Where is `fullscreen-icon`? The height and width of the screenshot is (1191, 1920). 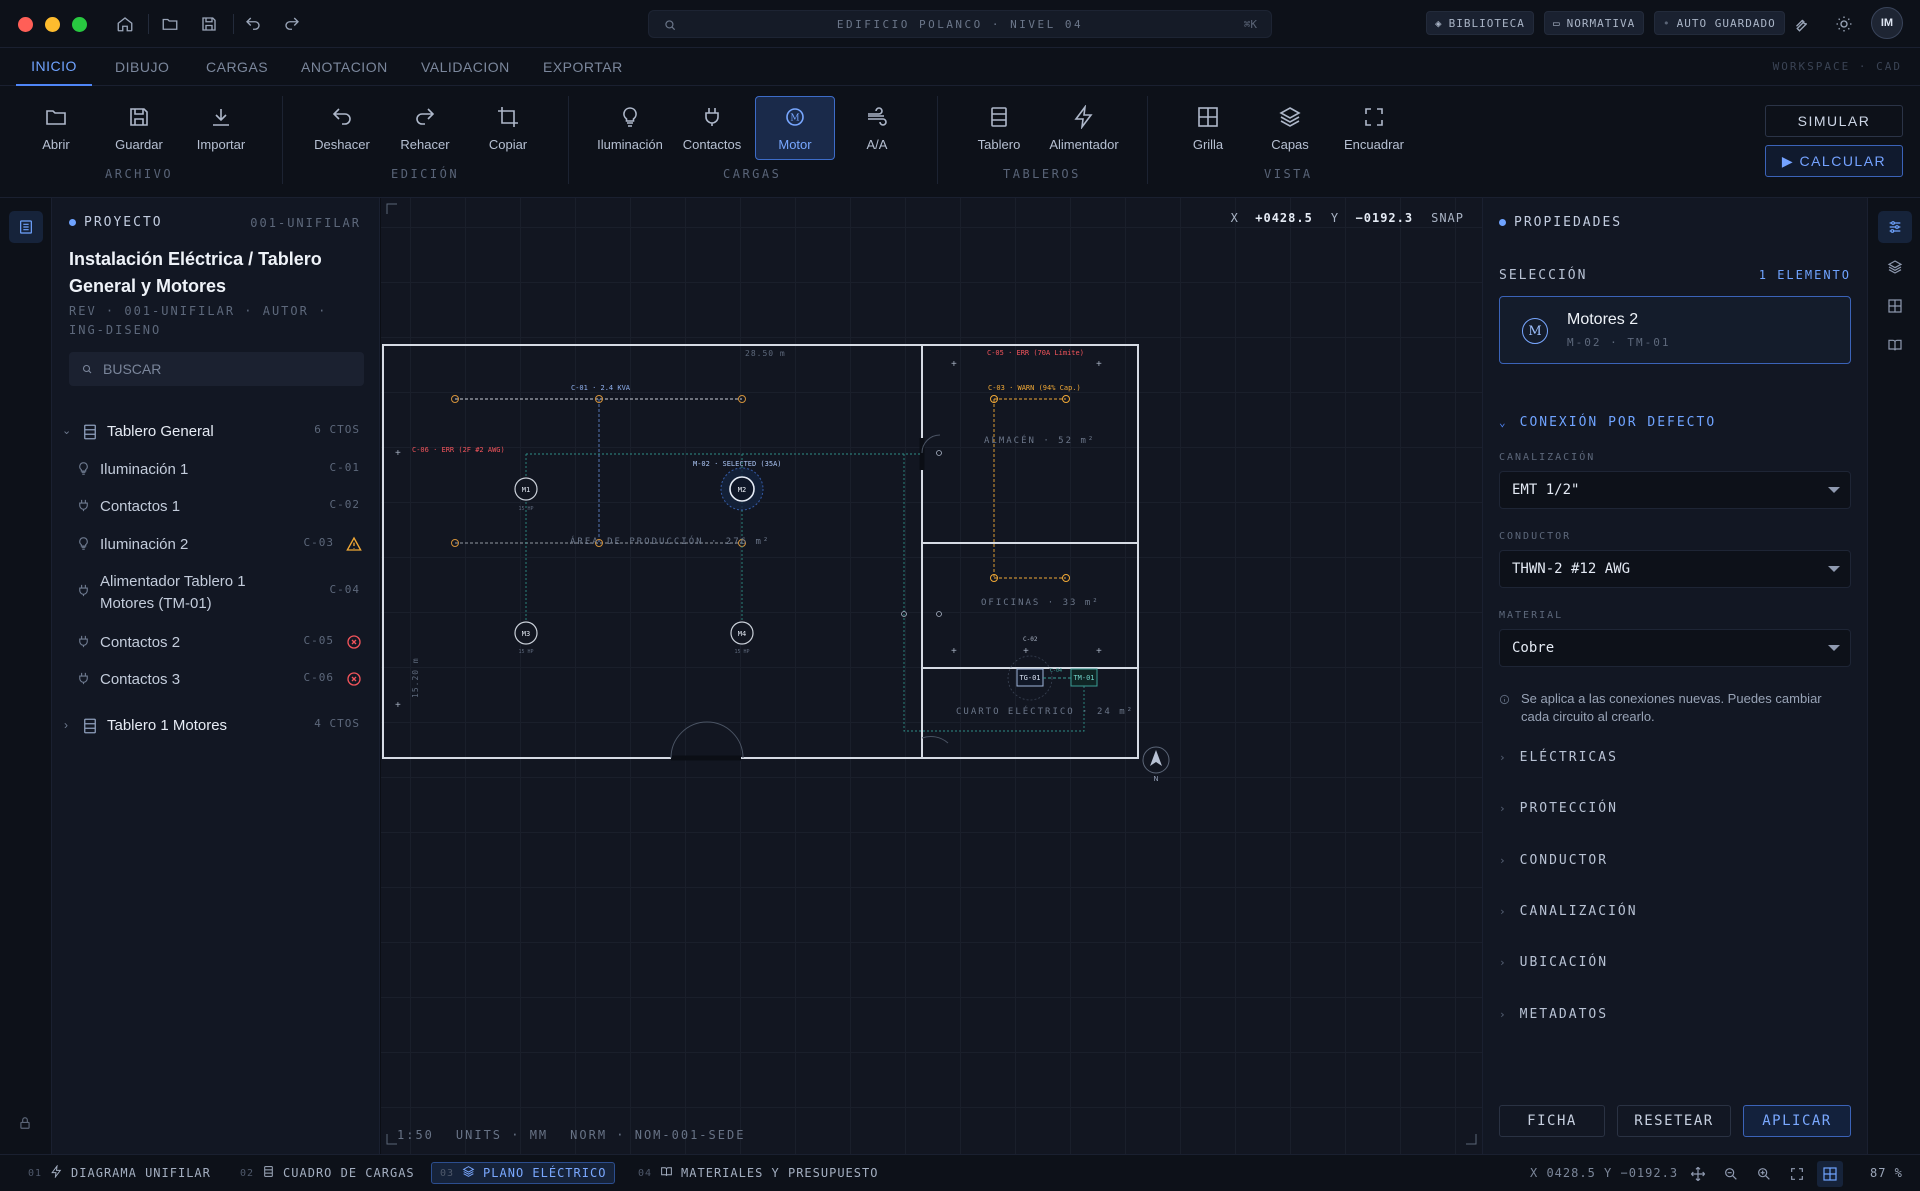 fullscreen-icon is located at coordinates (1797, 1174).